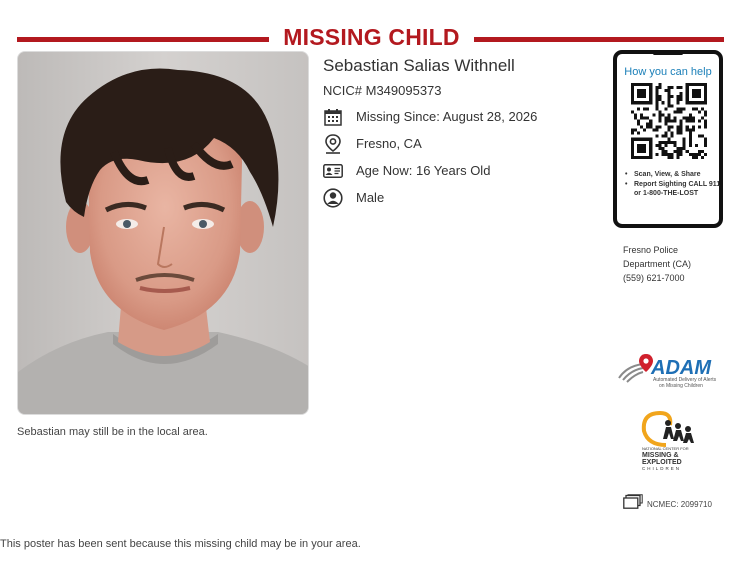  I want to click on age-row: Age Now: 16 Years Old, so click(406, 171).